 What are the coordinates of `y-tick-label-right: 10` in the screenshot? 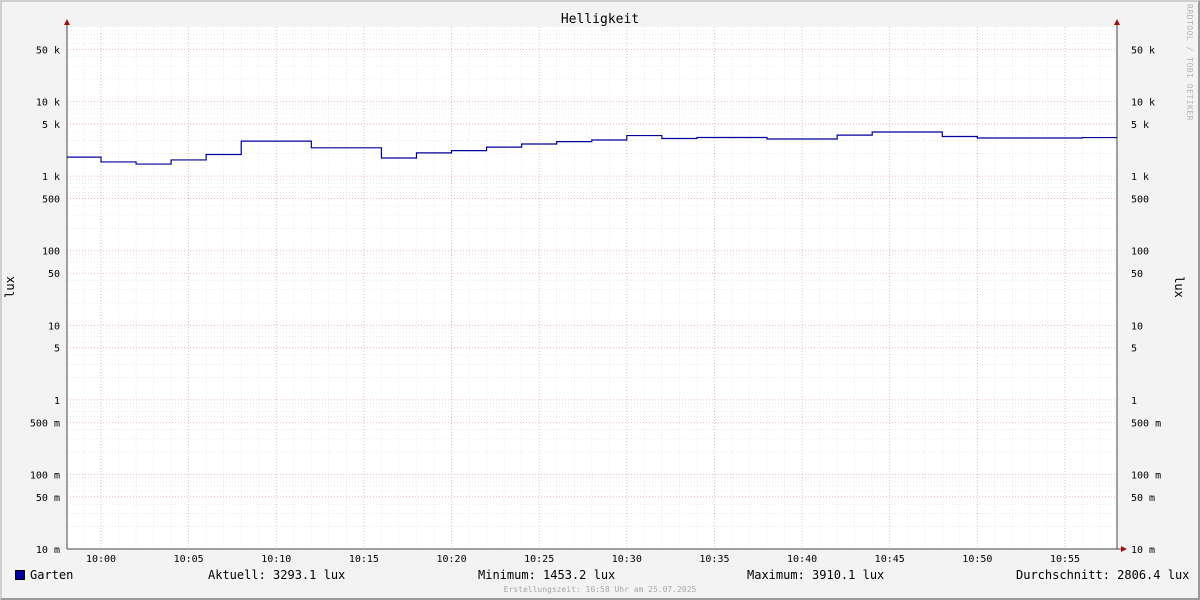 It's located at (1137, 326).